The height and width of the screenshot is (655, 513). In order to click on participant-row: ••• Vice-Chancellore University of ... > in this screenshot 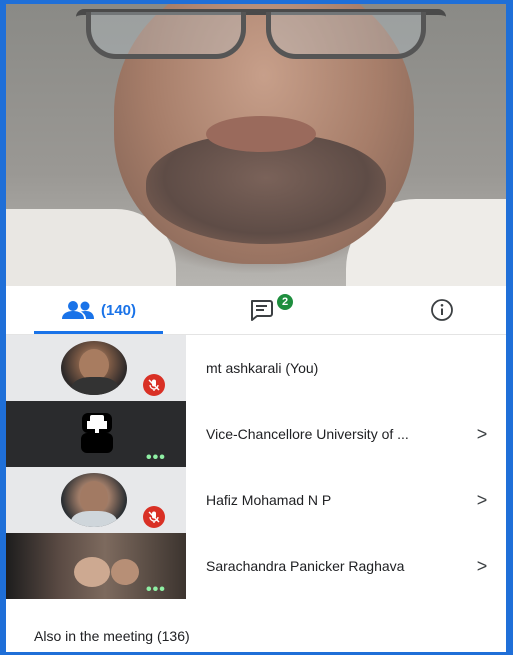, I will do `click(256, 434)`.